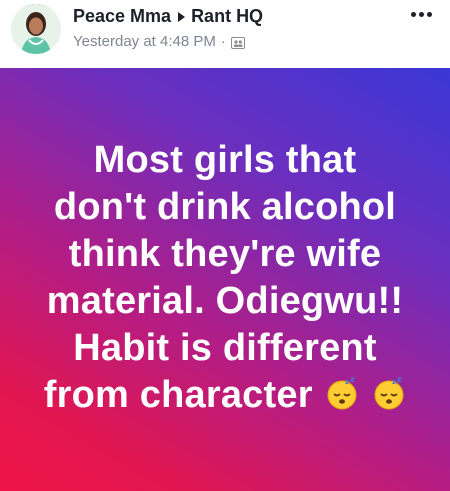  What do you see at coordinates (225, 253) in the screenshot?
I see `post-line: think they're wife` at bounding box center [225, 253].